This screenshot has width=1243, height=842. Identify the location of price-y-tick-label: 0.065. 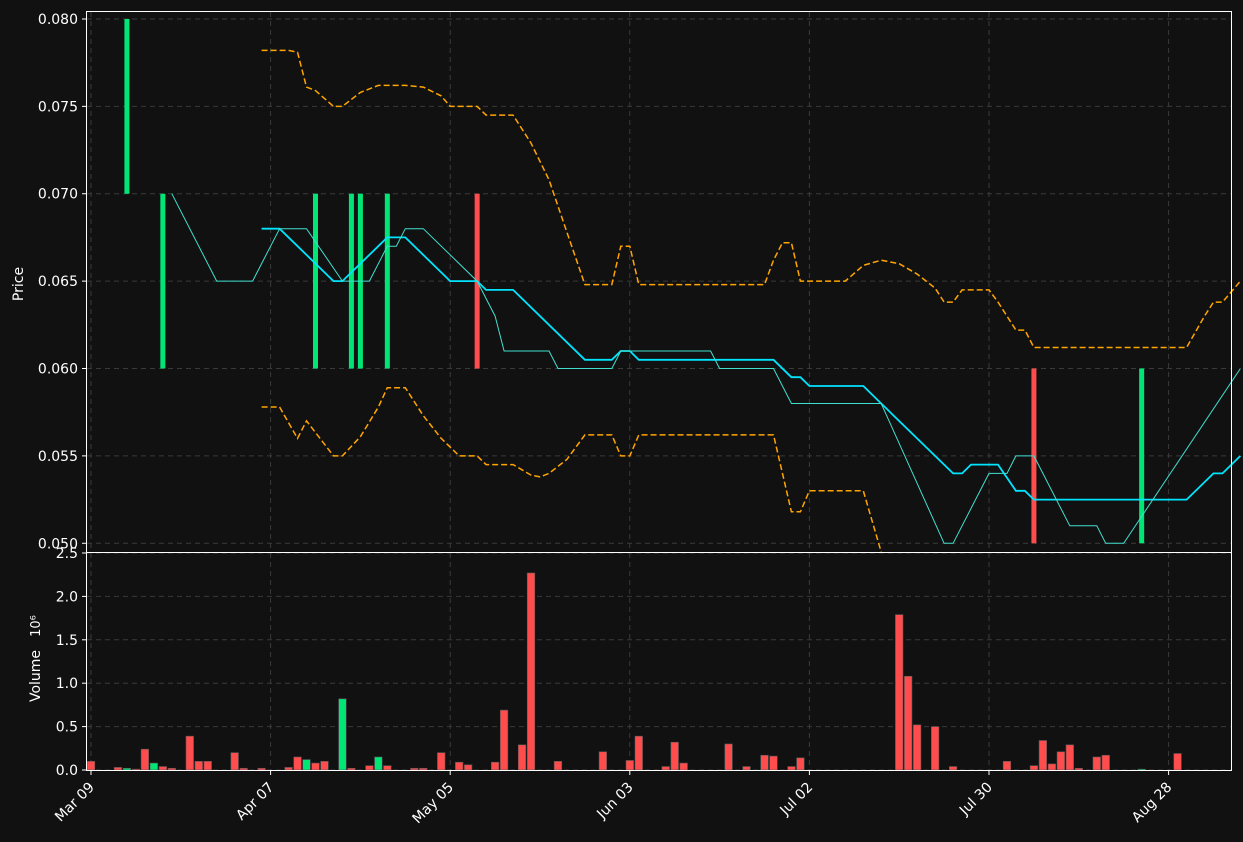
(58, 282).